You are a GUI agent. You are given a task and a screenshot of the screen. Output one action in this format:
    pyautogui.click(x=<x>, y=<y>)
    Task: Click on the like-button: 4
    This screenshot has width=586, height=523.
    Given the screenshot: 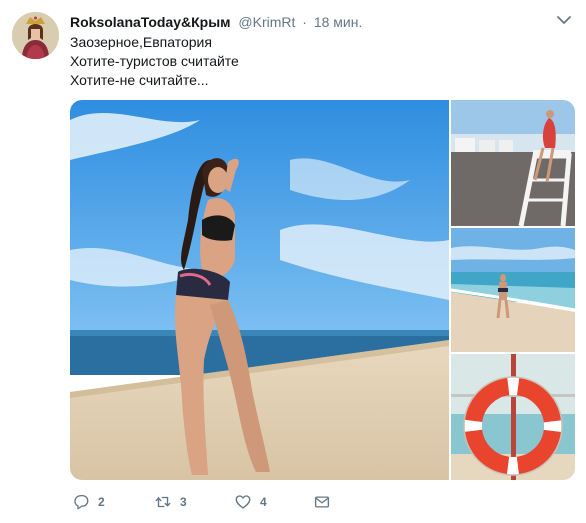 What is the action you would take?
    pyautogui.click(x=250, y=502)
    